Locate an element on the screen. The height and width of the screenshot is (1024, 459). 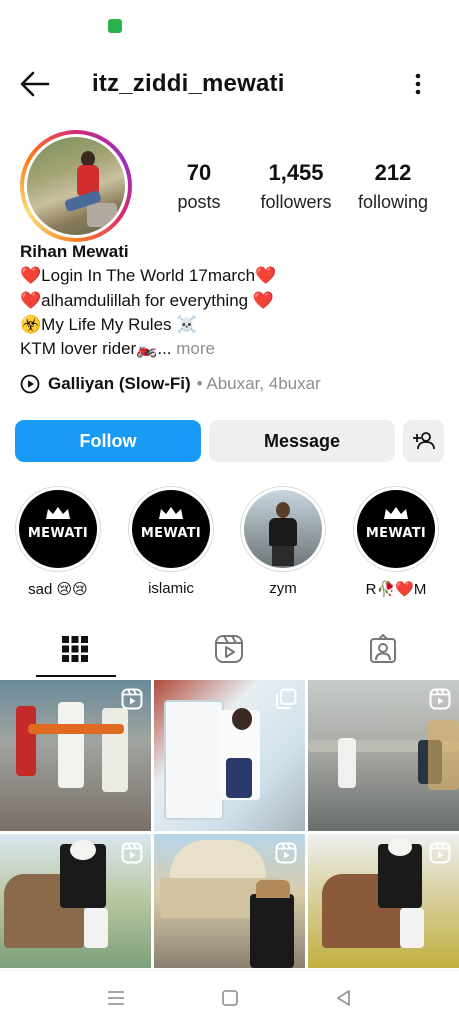
tab-tagged is located at coordinates (383, 649).